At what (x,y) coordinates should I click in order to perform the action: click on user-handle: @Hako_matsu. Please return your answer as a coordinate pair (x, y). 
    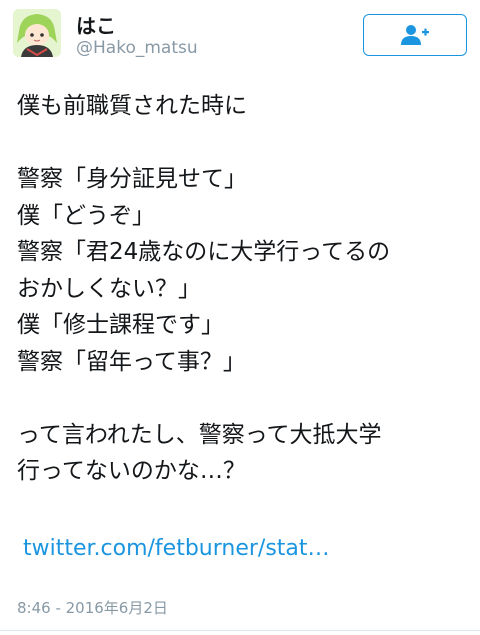
    Looking at the image, I should click on (137, 48).